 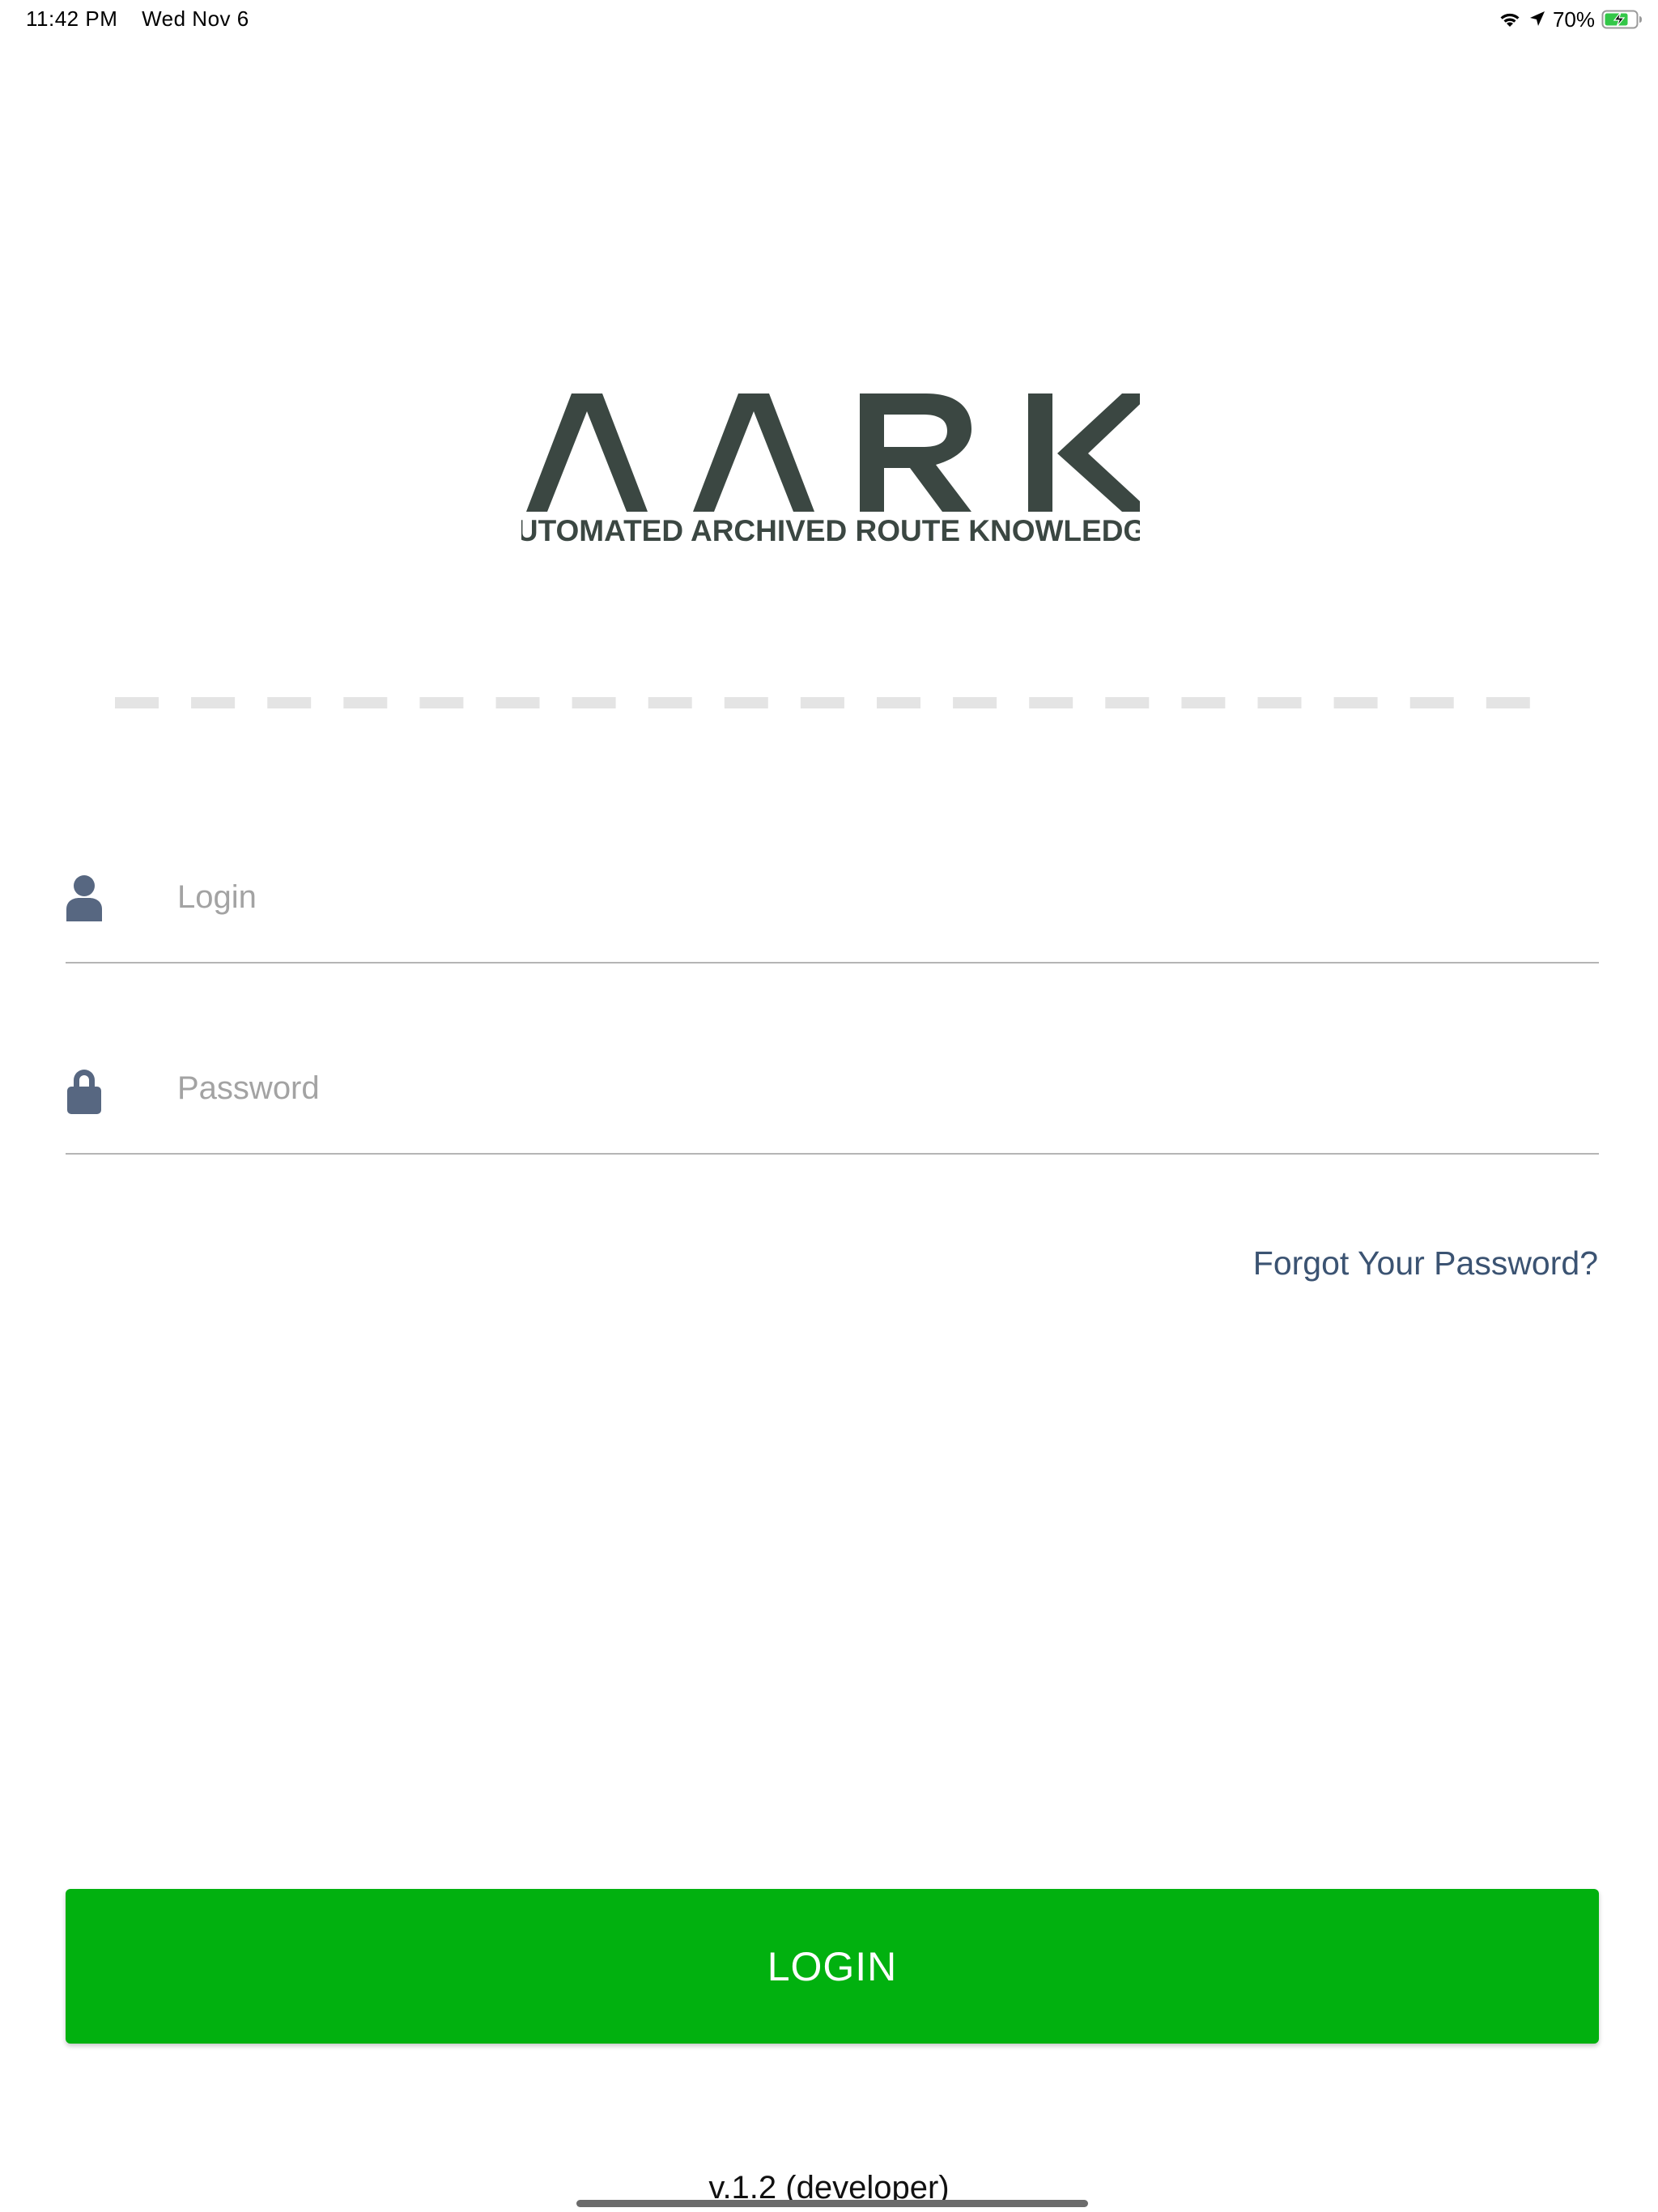 What do you see at coordinates (1537, 19) in the screenshot?
I see `location-arrow-icon` at bounding box center [1537, 19].